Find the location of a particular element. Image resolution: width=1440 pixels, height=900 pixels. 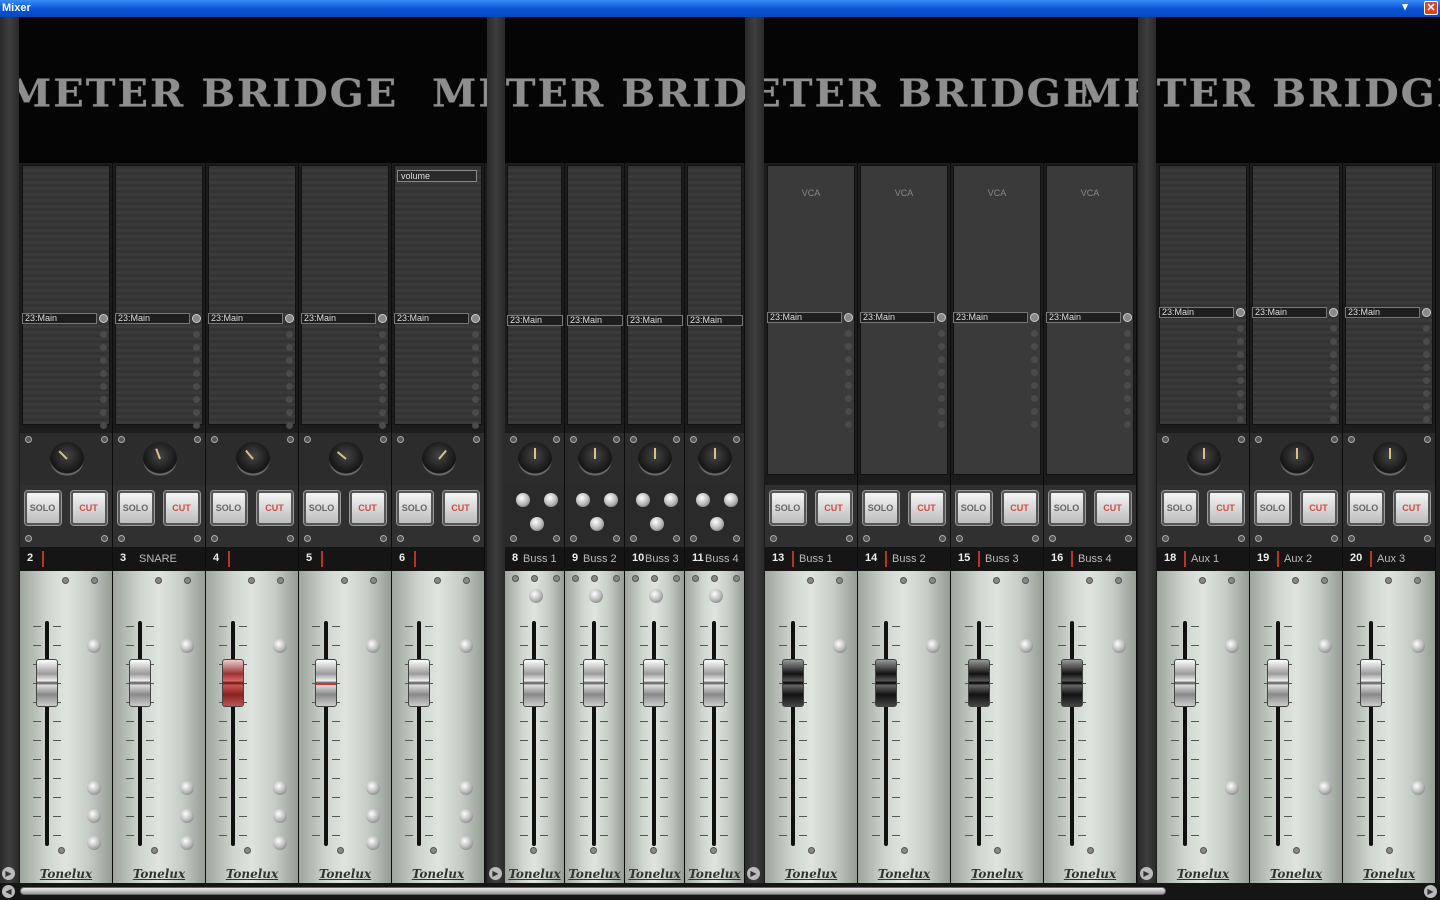

scroll-right-icon: ▶ is located at coordinates (1430, 891).